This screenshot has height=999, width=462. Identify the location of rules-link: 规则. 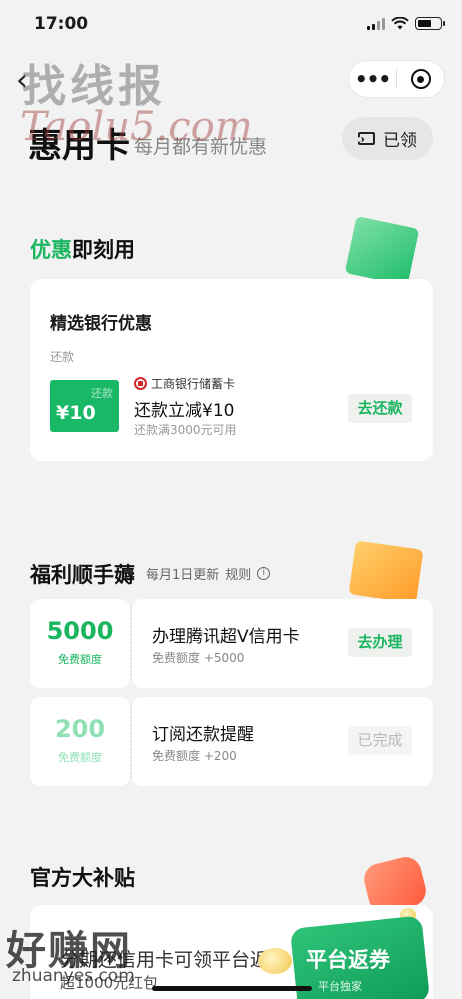
(238, 573).